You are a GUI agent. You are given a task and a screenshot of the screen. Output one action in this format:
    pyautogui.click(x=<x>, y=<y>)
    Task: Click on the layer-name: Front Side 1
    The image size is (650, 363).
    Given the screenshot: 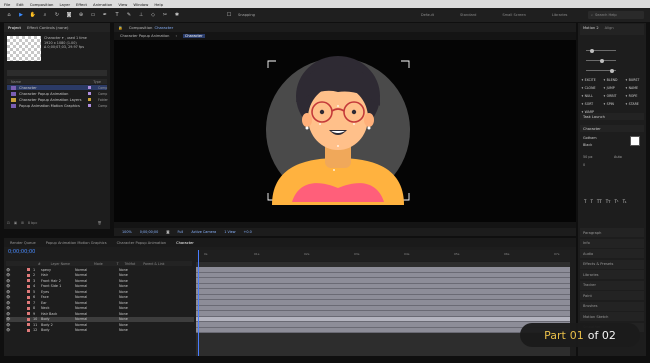 What is the action you would take?
    pyautogui.click(x=58, y=286)
    